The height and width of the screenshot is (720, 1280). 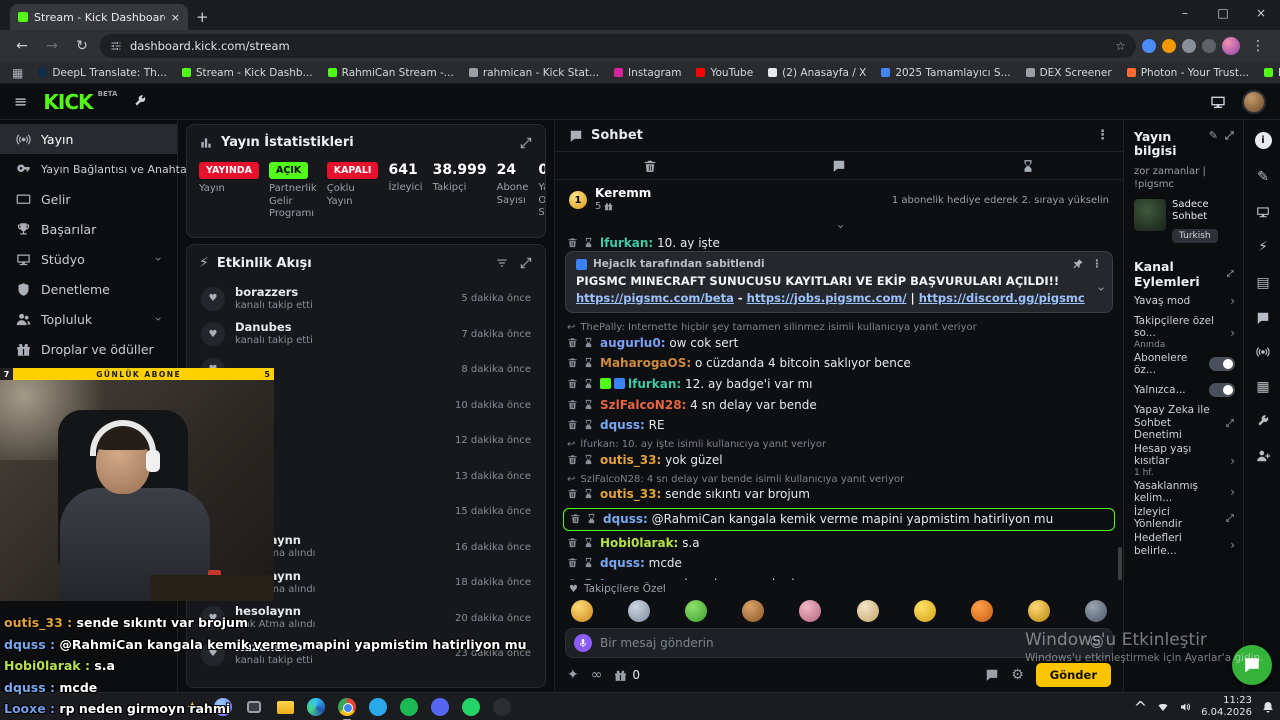 I want to click on kick-logo: KICK BETA, so click(x=80, y=102).